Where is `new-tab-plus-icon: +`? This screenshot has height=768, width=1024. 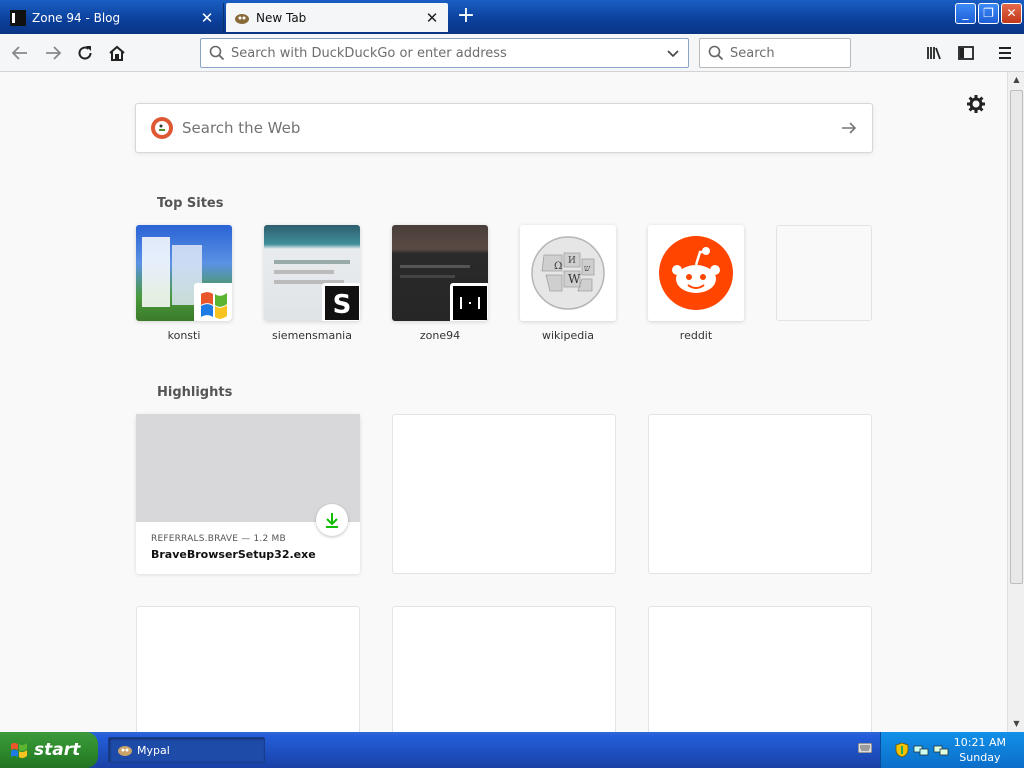 new-tab-plus-icon: + is located at coordinates (466, 17).